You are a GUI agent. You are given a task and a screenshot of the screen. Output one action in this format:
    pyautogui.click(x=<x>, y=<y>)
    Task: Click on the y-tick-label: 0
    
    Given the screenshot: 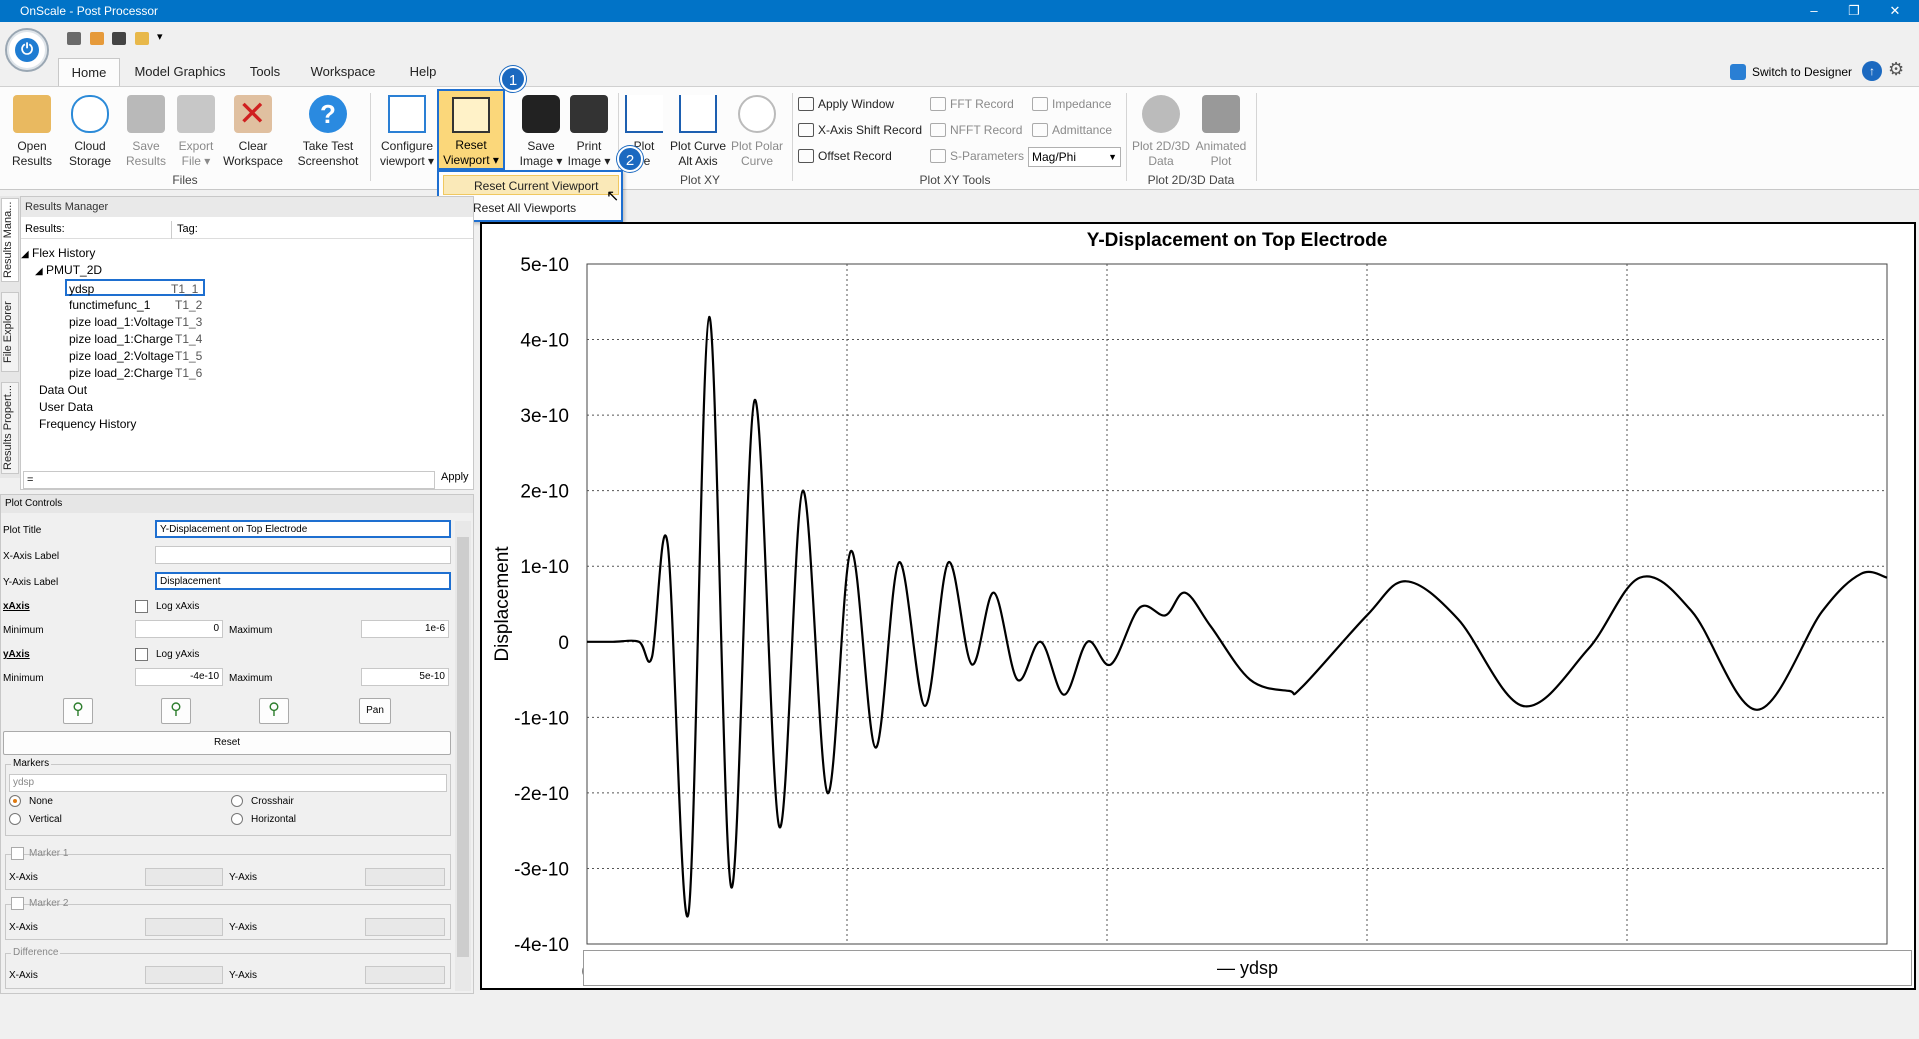 What is the action you would take?
    pyautogui.click(x=563, y=643)
    